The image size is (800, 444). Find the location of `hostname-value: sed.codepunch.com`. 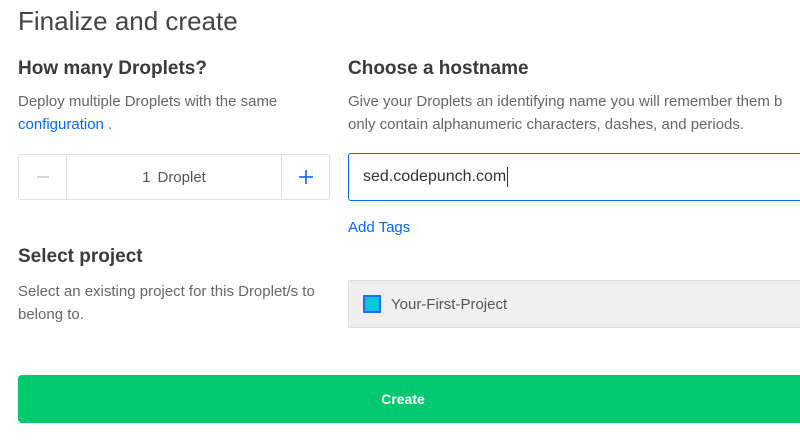

hostname-value: sed.codepunch.com is located at coordinates (435, 176).